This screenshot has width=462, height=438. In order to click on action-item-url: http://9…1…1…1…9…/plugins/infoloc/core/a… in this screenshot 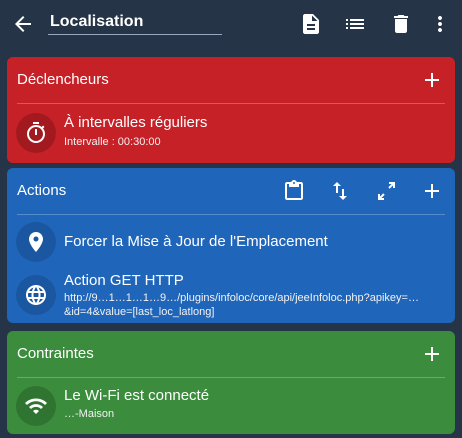, I will do `click(241, 305)`.